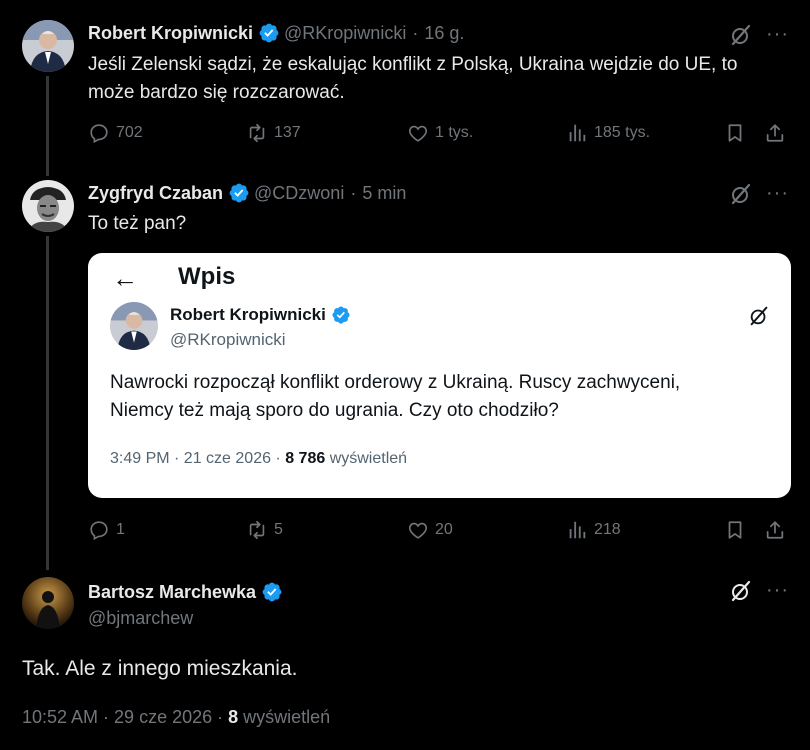 The height and width of the screenshot is (750, 810). I want to click on views-count: 218, so click(607, 529).